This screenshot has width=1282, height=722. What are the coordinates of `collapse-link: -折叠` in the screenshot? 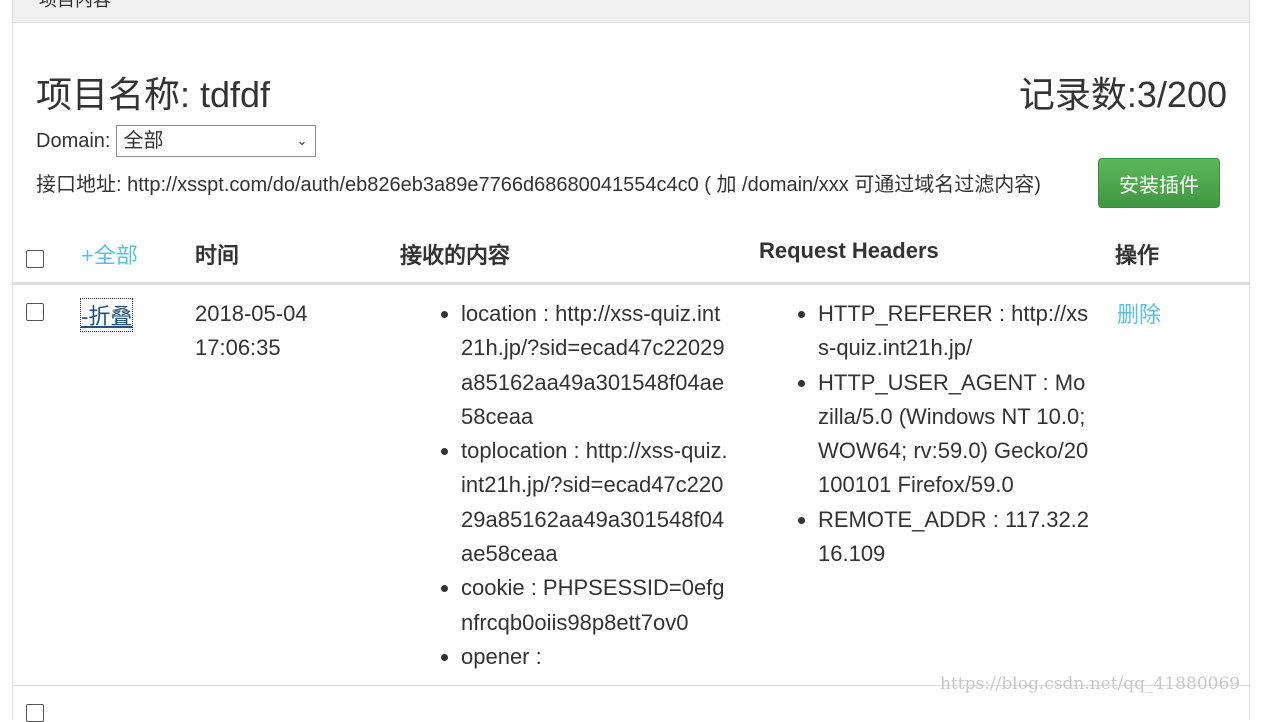 It's located at (106, 315).